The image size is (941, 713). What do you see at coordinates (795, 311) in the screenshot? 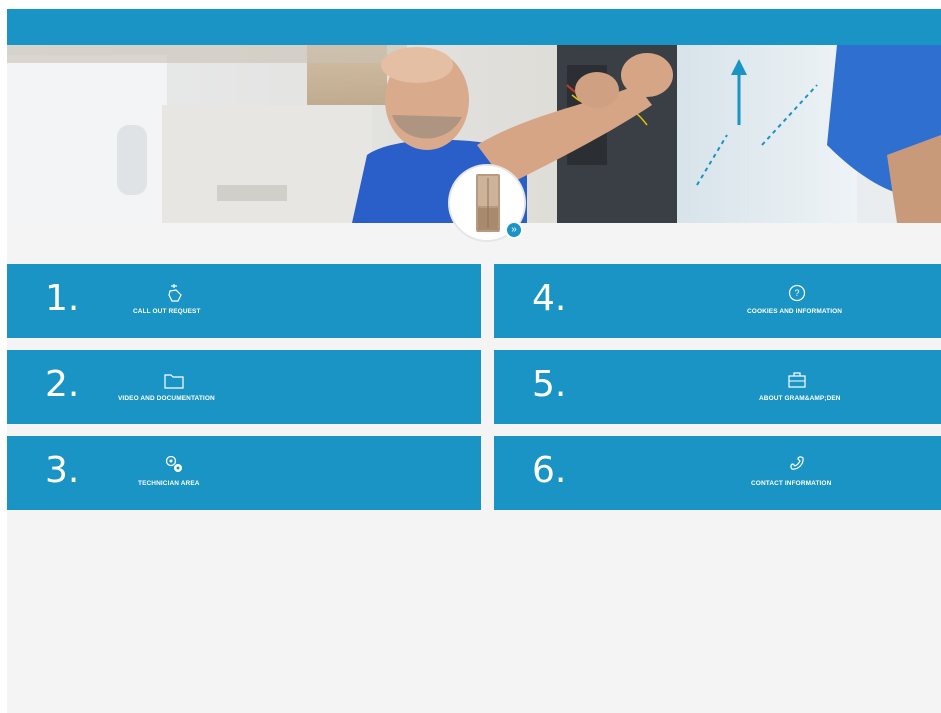
I see `tile-label: COOKIES AND INFORMATION` at bounding box center [795, 311].